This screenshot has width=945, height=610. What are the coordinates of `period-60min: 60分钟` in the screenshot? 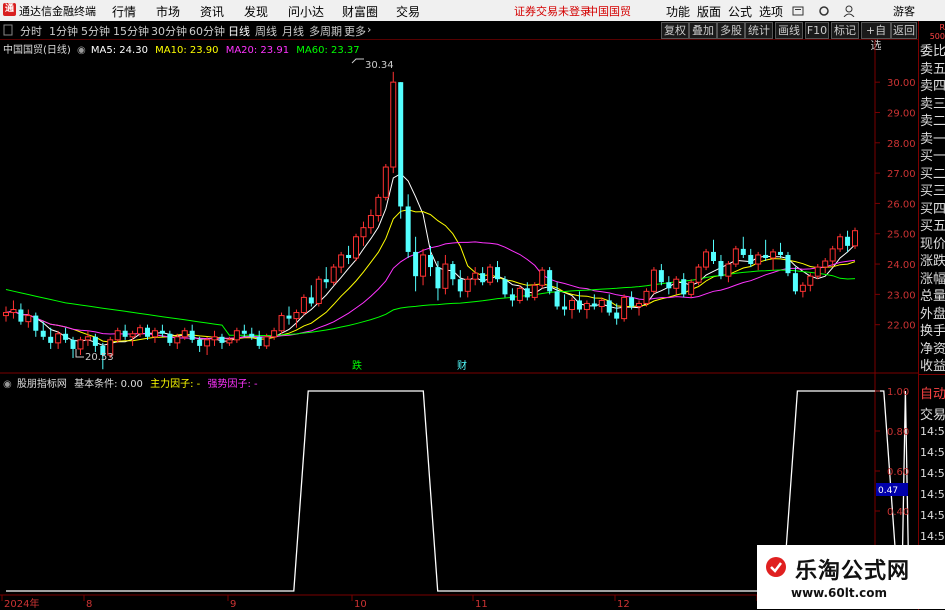 It's located at (207, 31).